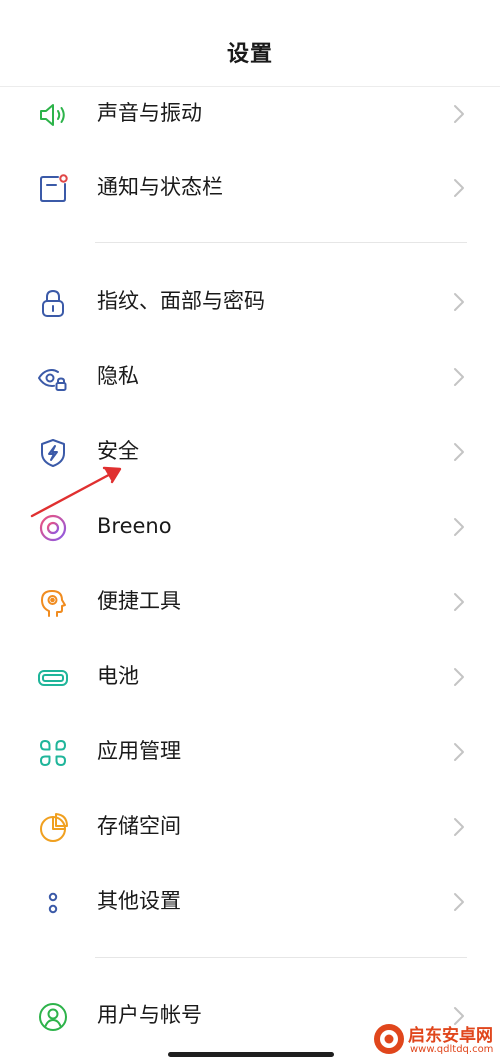  Describe the element at coordinates (118, 376) in the screenshot. I see `settings-item-label: 隐私` at that location.